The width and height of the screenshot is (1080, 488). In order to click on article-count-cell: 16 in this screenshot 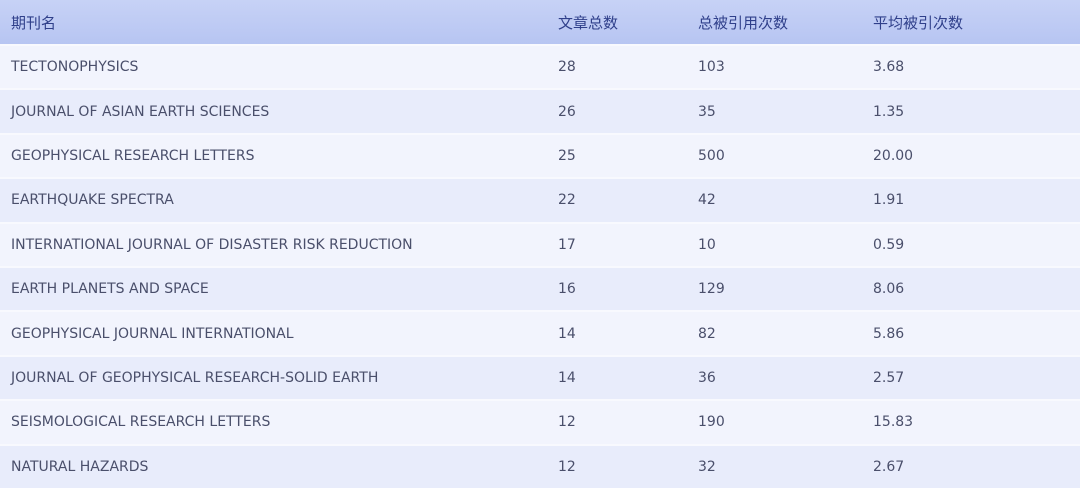, I will do `click(567, 289)`.